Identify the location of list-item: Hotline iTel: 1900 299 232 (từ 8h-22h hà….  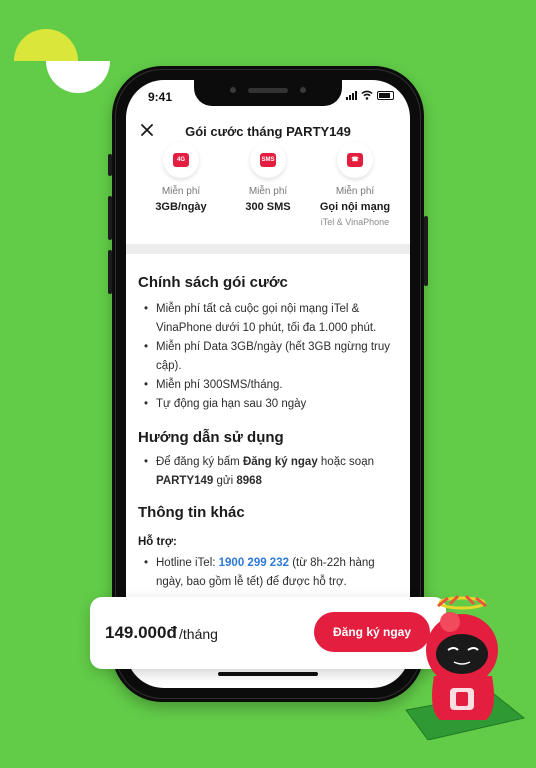
(269, 573).